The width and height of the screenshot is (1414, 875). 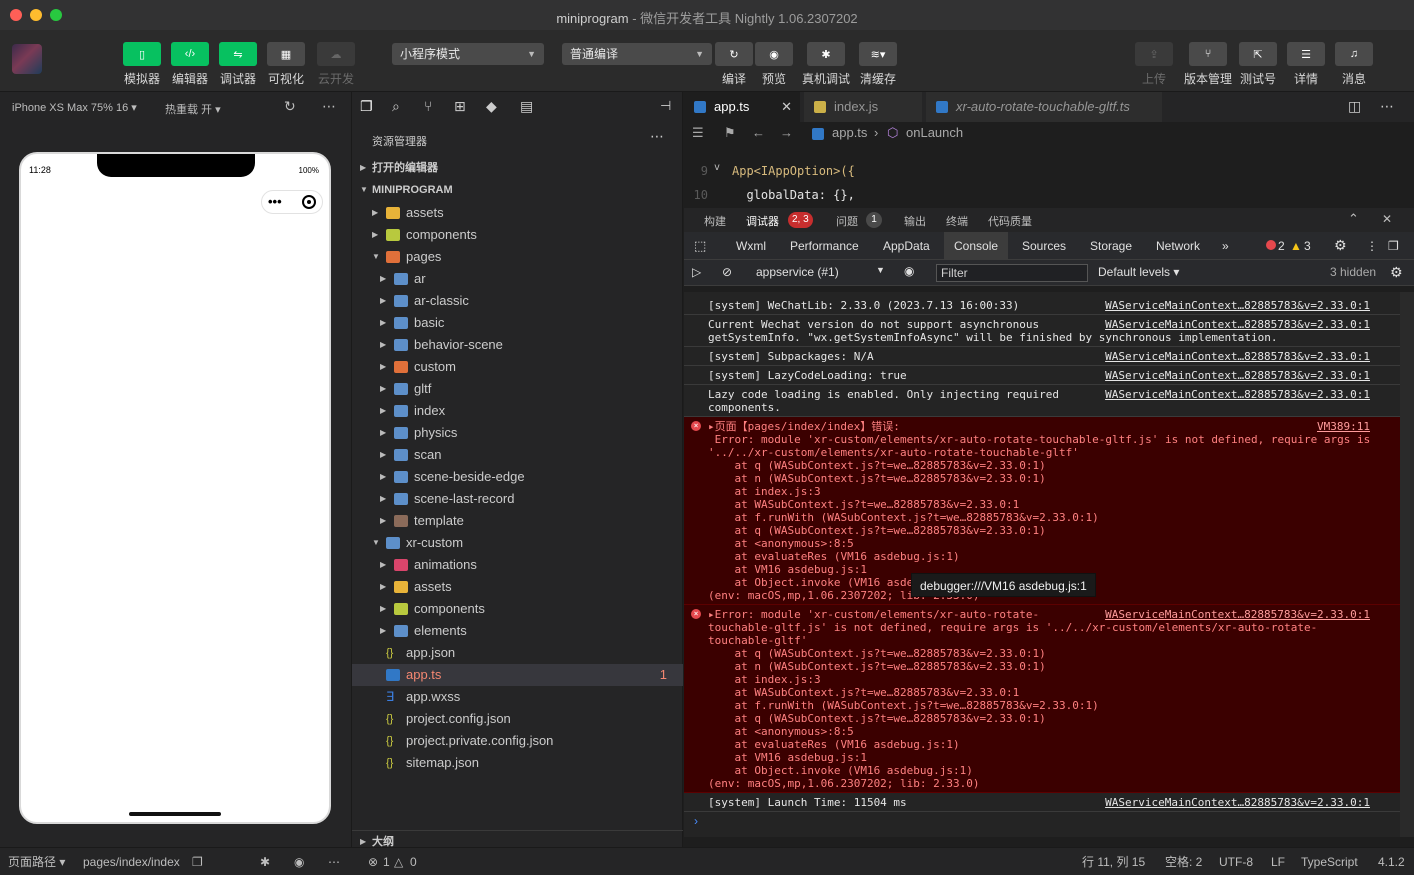 What do you see at coordinates (517, 741) in the screenshot?
I see `tree-item: {} project.private.config.json` at bounding box center [517, 741].